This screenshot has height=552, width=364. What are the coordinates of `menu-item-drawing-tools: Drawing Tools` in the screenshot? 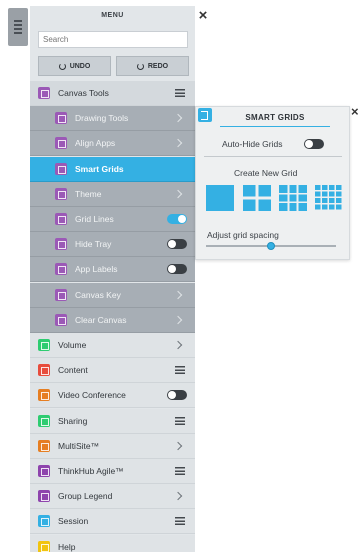 It's located at (112, 119).